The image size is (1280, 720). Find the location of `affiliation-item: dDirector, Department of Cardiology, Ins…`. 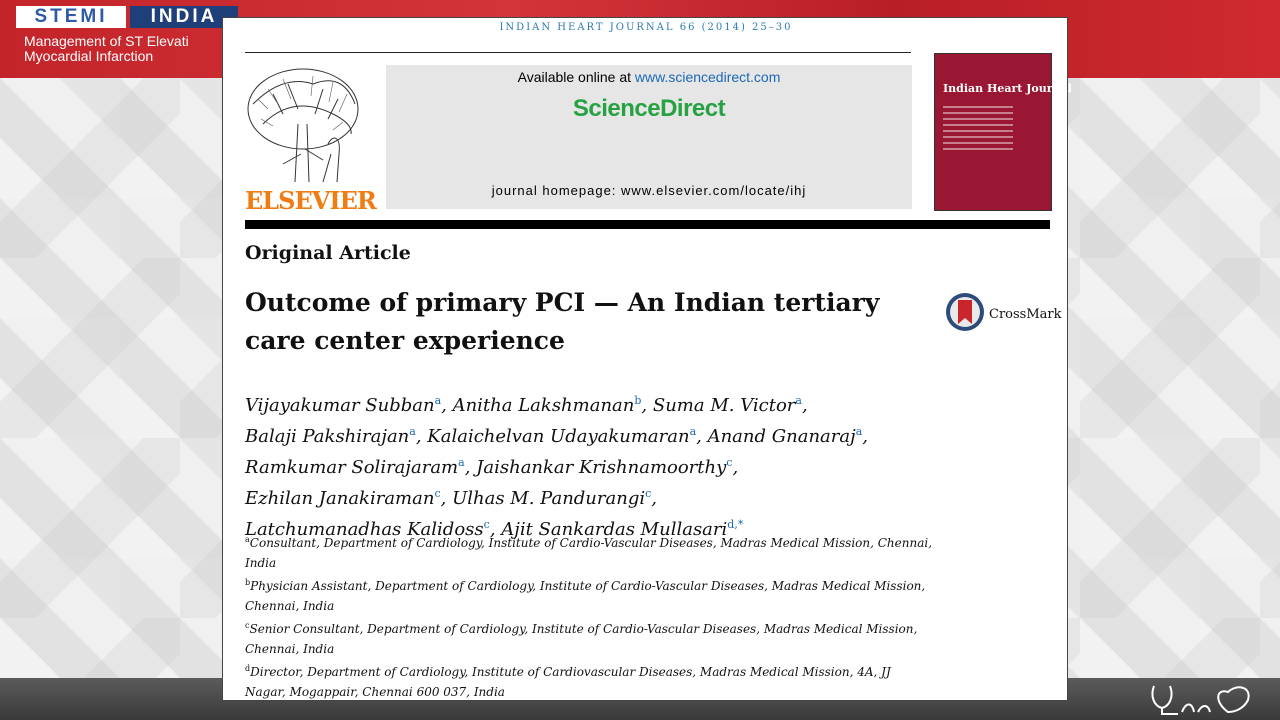

affiliation-item: dDirector, Department of Cardiology, Ins… is located at coordinates (568, 681).